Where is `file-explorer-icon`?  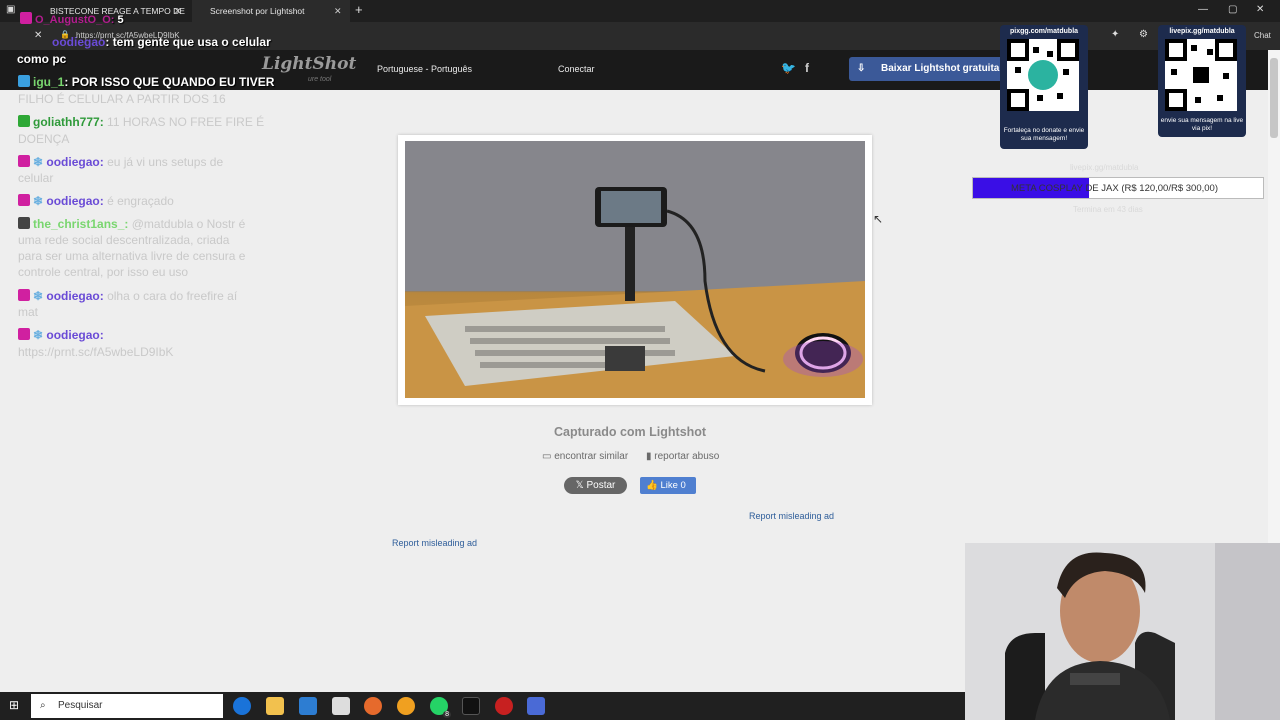
file-explorer-icon is located at coordinates (275, 706).